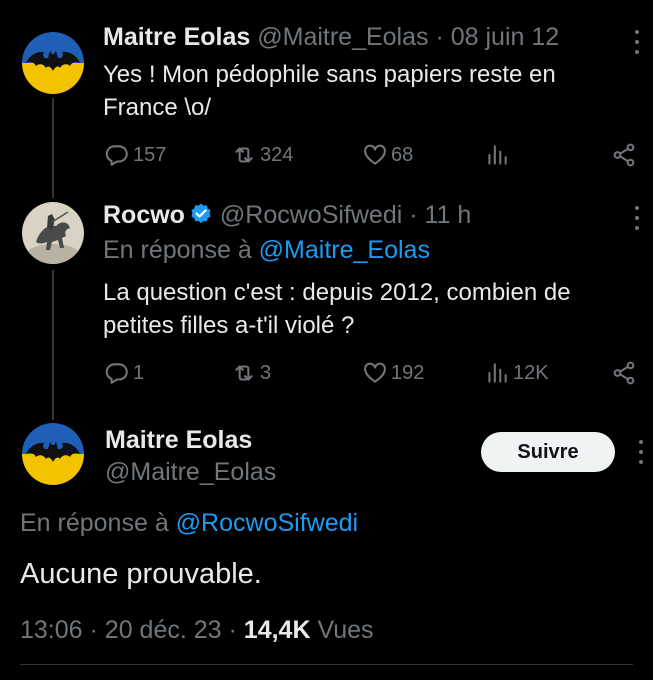  Describe the element at coordinates (344, 250) in the screenshot. I see `reply-to-mention: @Maitre_Eolas` at that location.